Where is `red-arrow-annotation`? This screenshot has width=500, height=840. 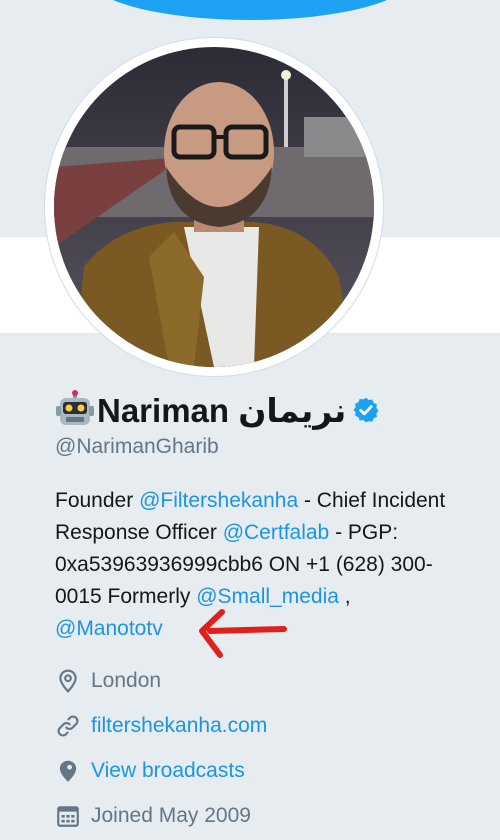 red-arrow-annotation is located at coordinates (243, 633).